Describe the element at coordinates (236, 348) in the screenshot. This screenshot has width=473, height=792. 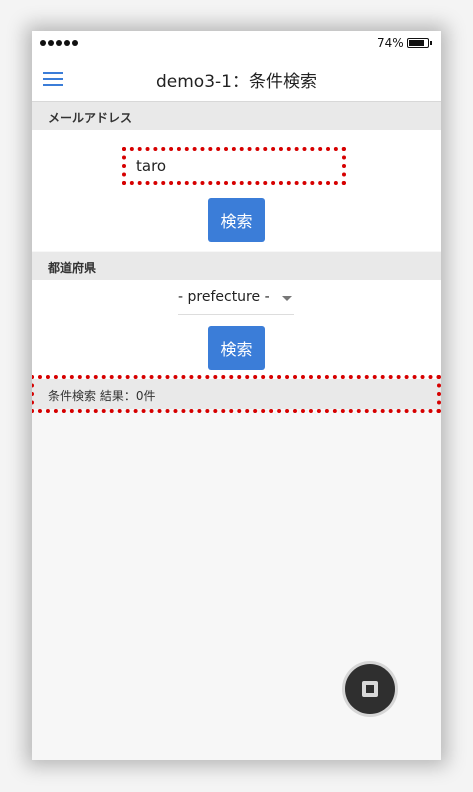
I see `prefecture-search-button: 検索` at that location.